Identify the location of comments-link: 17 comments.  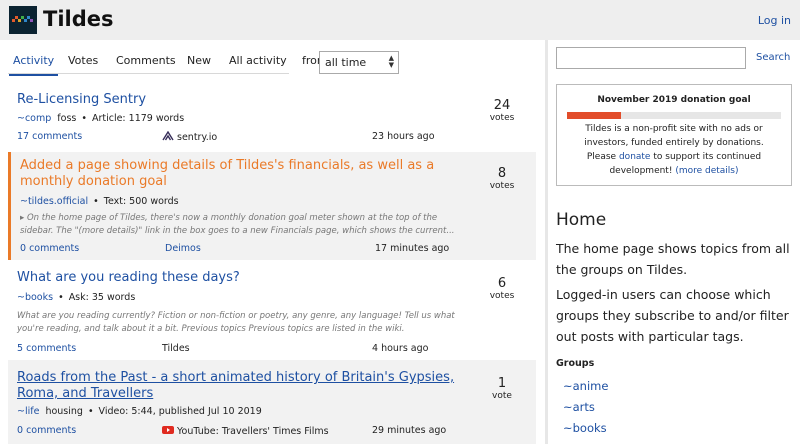
(49, 136).